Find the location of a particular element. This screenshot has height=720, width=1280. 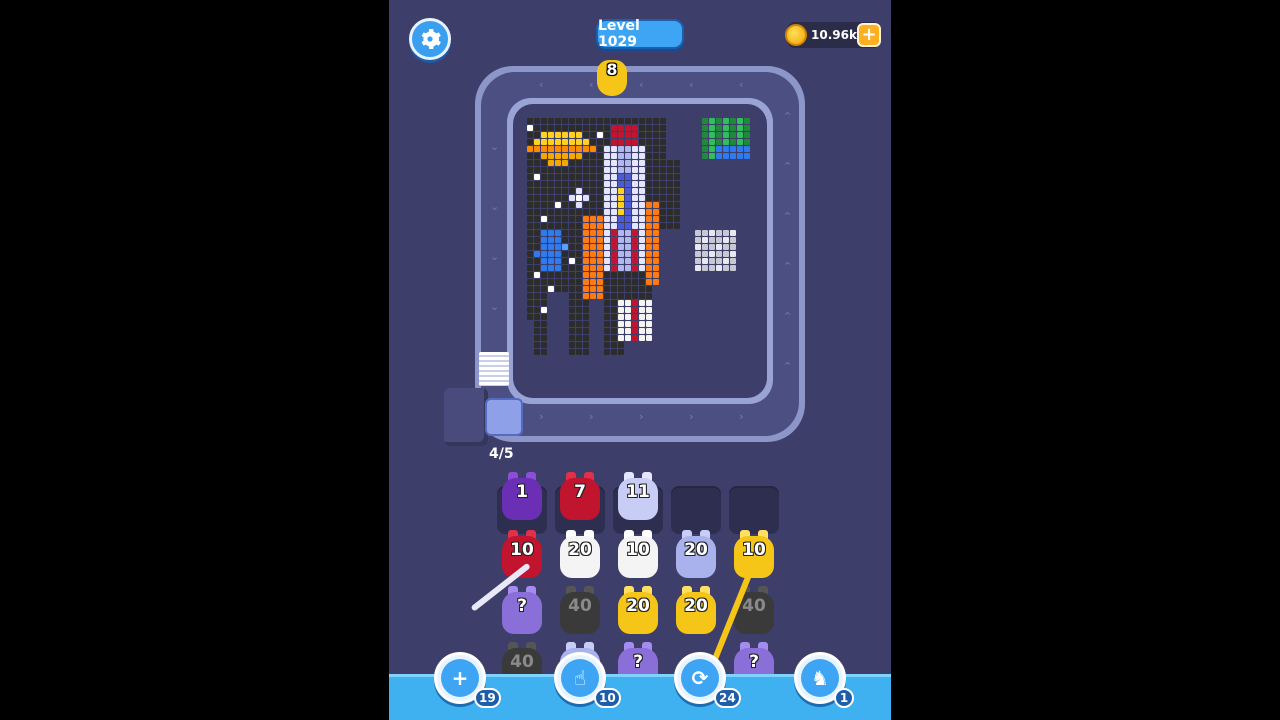

pig-shooter: ? is located at coordinates (522, 611).